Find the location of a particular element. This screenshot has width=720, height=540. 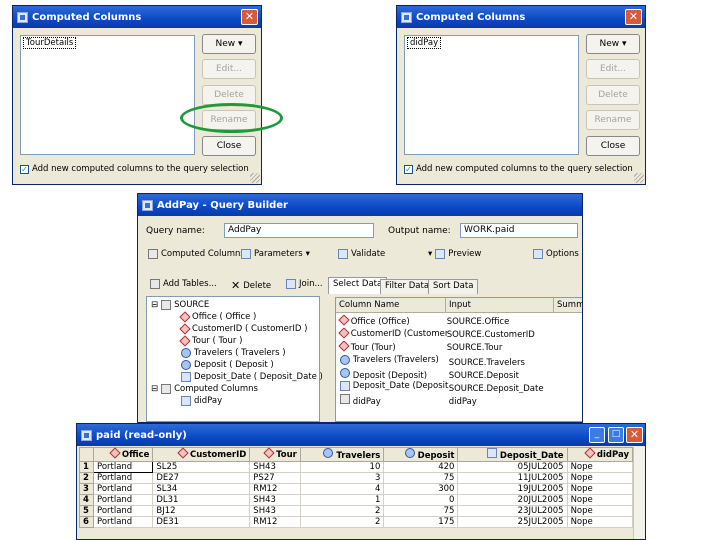

grid-row: didPay didPay is located at coordinates (446, 399).